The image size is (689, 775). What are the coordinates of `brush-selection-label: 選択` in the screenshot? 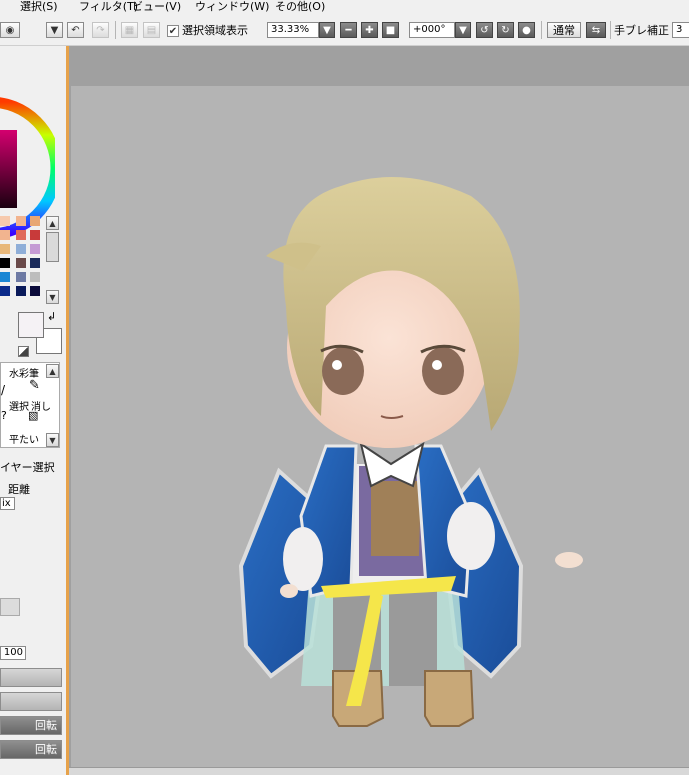 It's located at (19, 405).